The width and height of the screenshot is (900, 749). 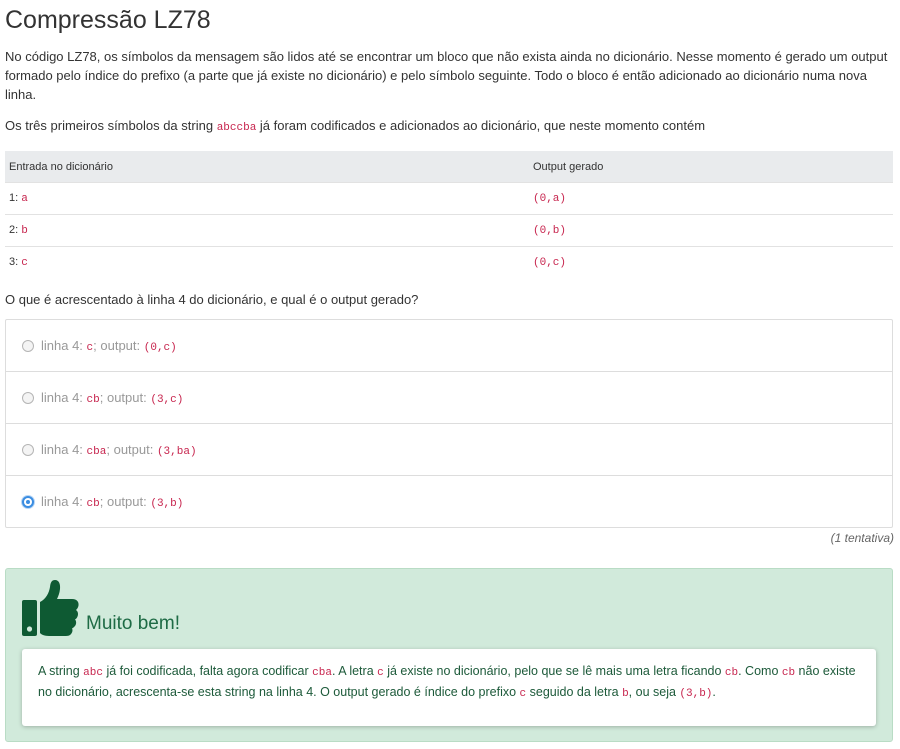 I want to click on row-output-code: (0,c), so click(x=550, y=263).